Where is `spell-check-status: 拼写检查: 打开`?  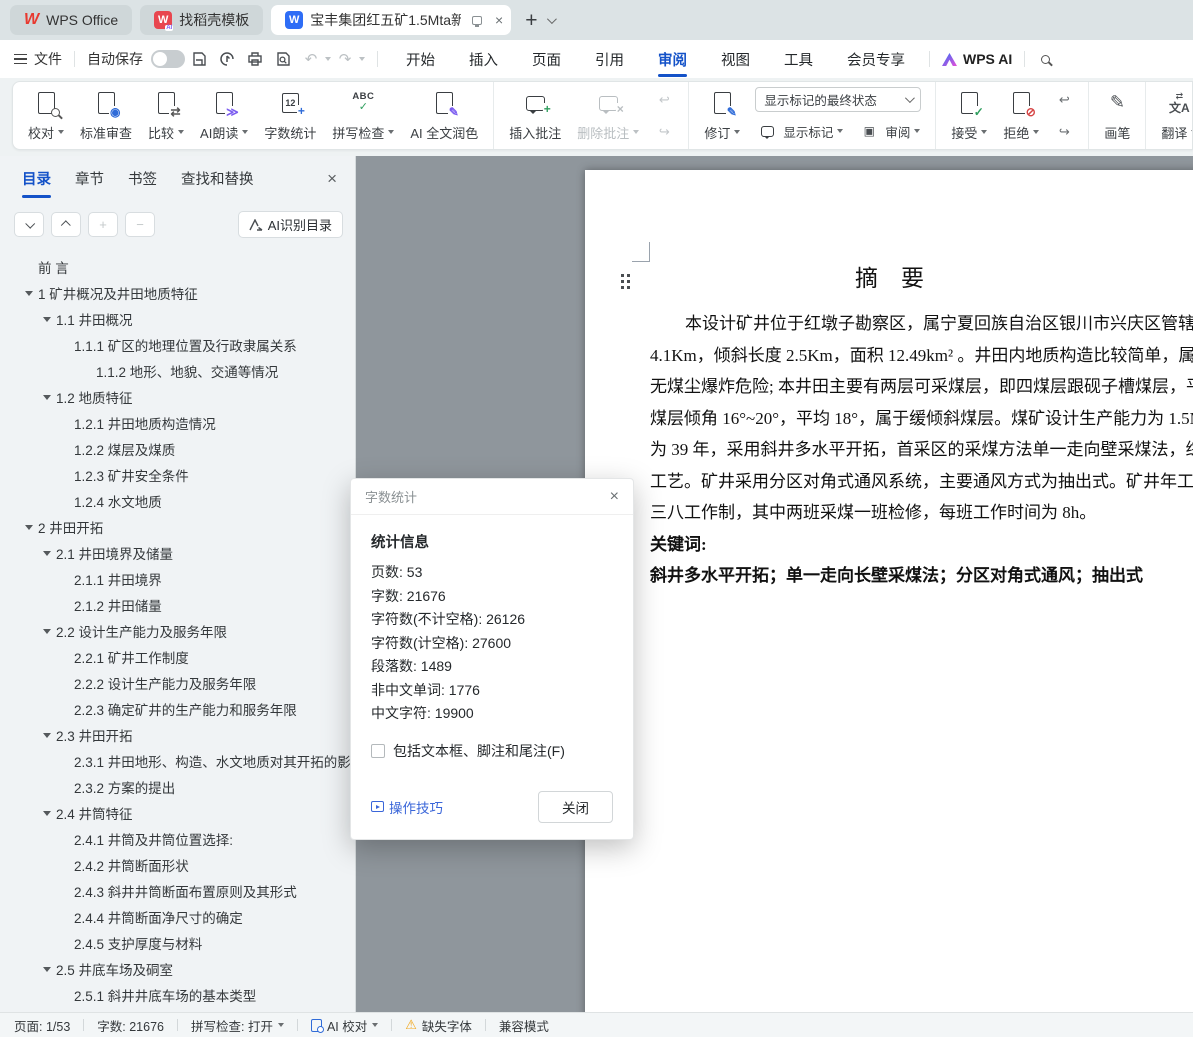
spell-check-status: 拼写检查: 打开 is located at coordinates (237, 1025).